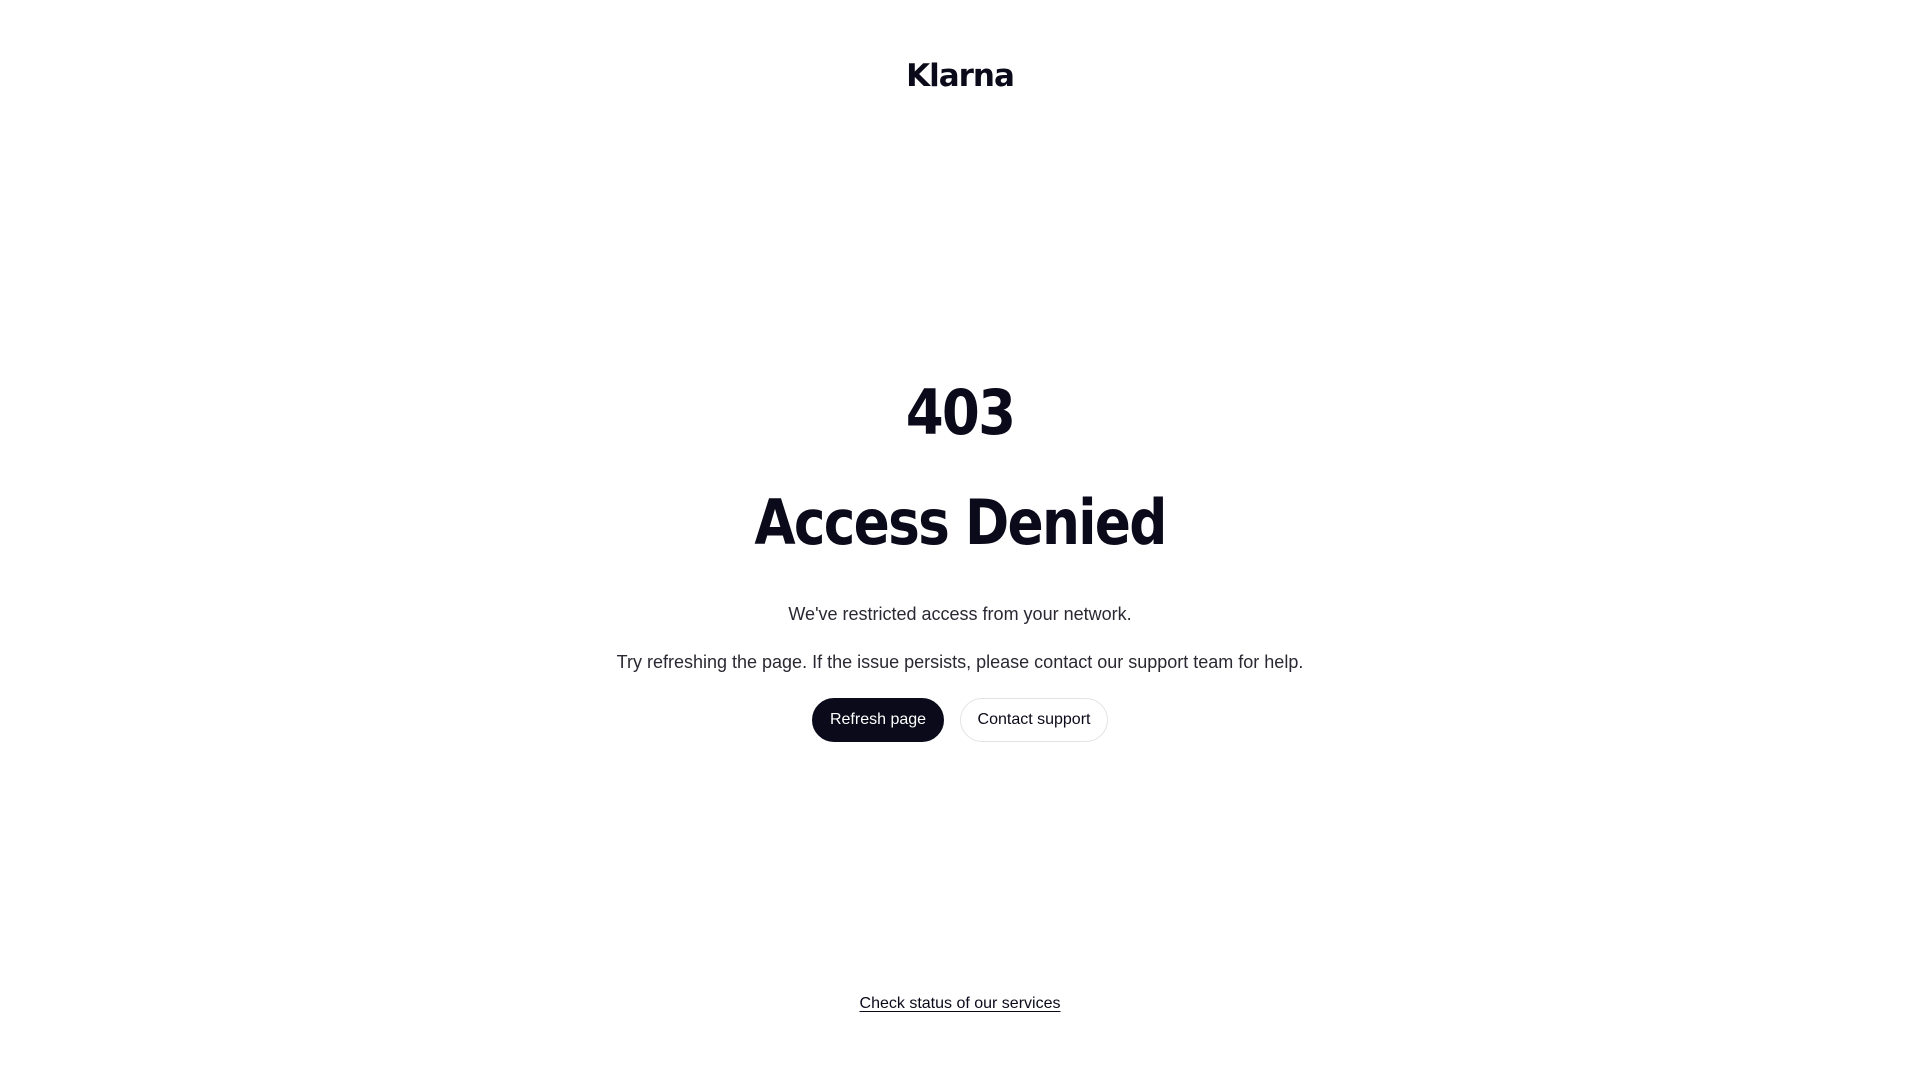  What do you see at coordinates (1034, 720) in the screenshot?
I see `contact-support-button: Contact support` at bounding box center [1034, 720].